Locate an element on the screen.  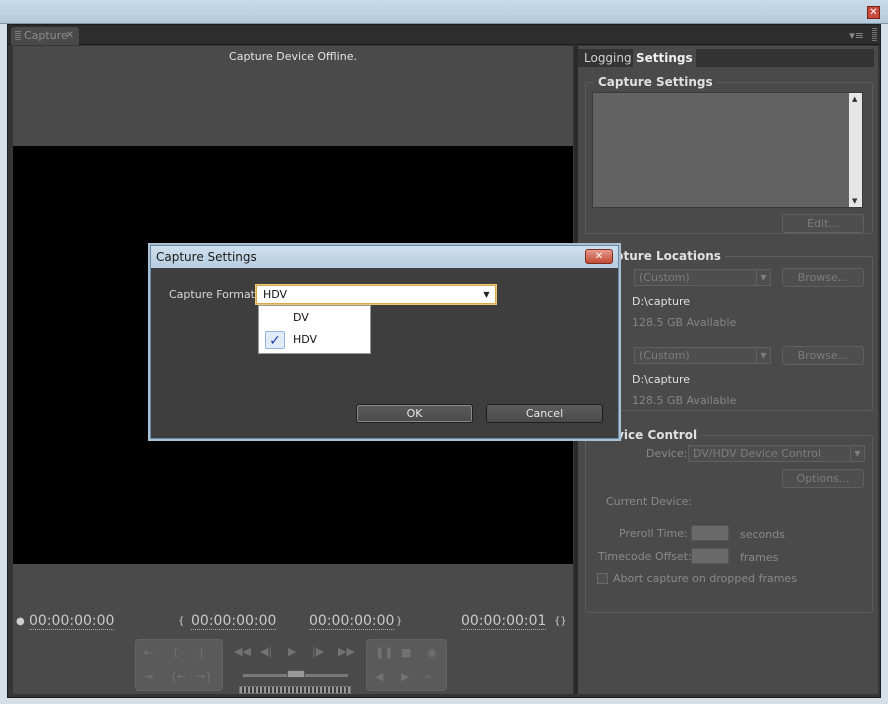
fast-forward-icon: ▶▶ is located at coordinates (346, 651).